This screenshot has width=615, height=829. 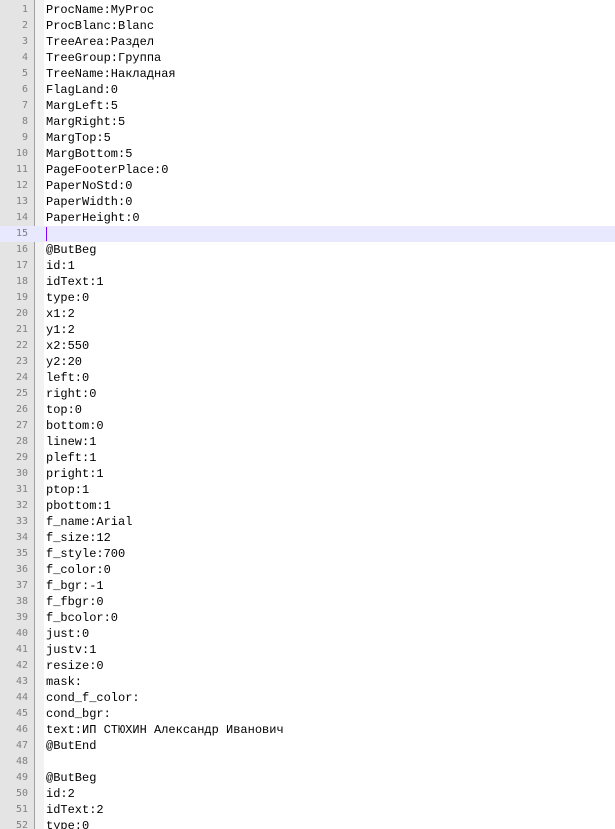 I want to click on code-line: 25 right:0, so click(x=307, y=394).